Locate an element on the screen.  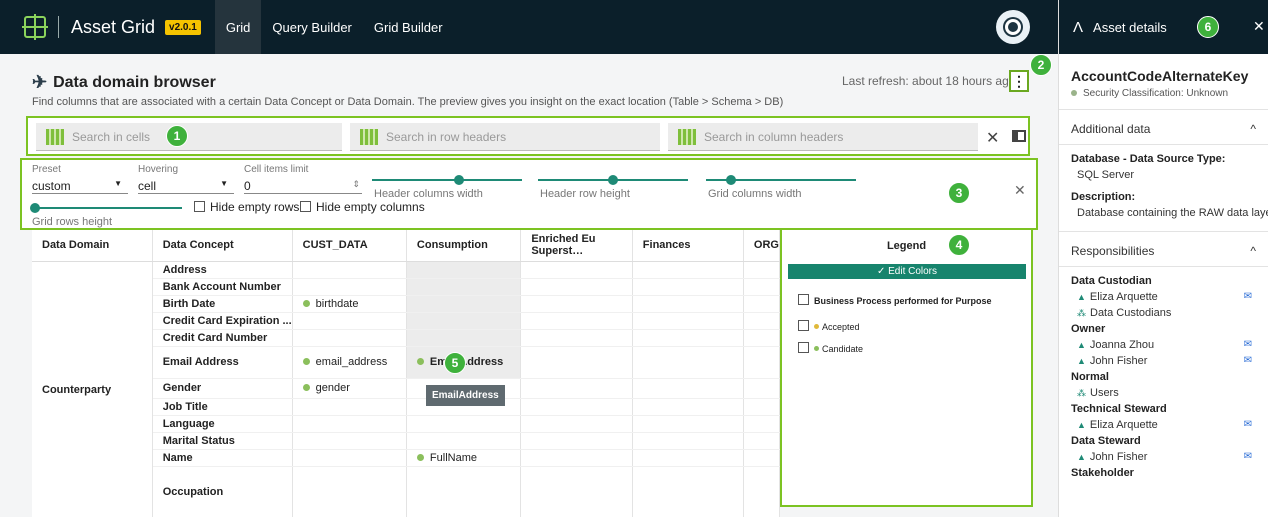
legend-item-candidate: Candidate is located at coordinates (830, 348).